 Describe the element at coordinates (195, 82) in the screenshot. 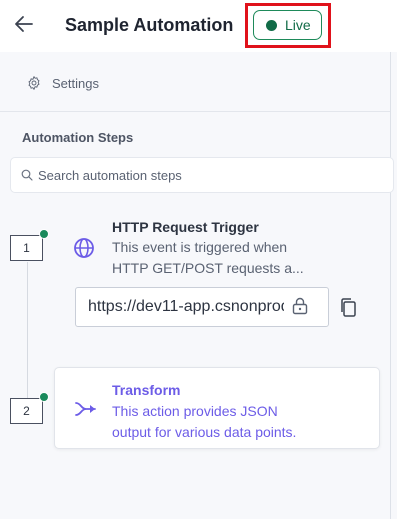

I see `settings-row: Settings` at that location.